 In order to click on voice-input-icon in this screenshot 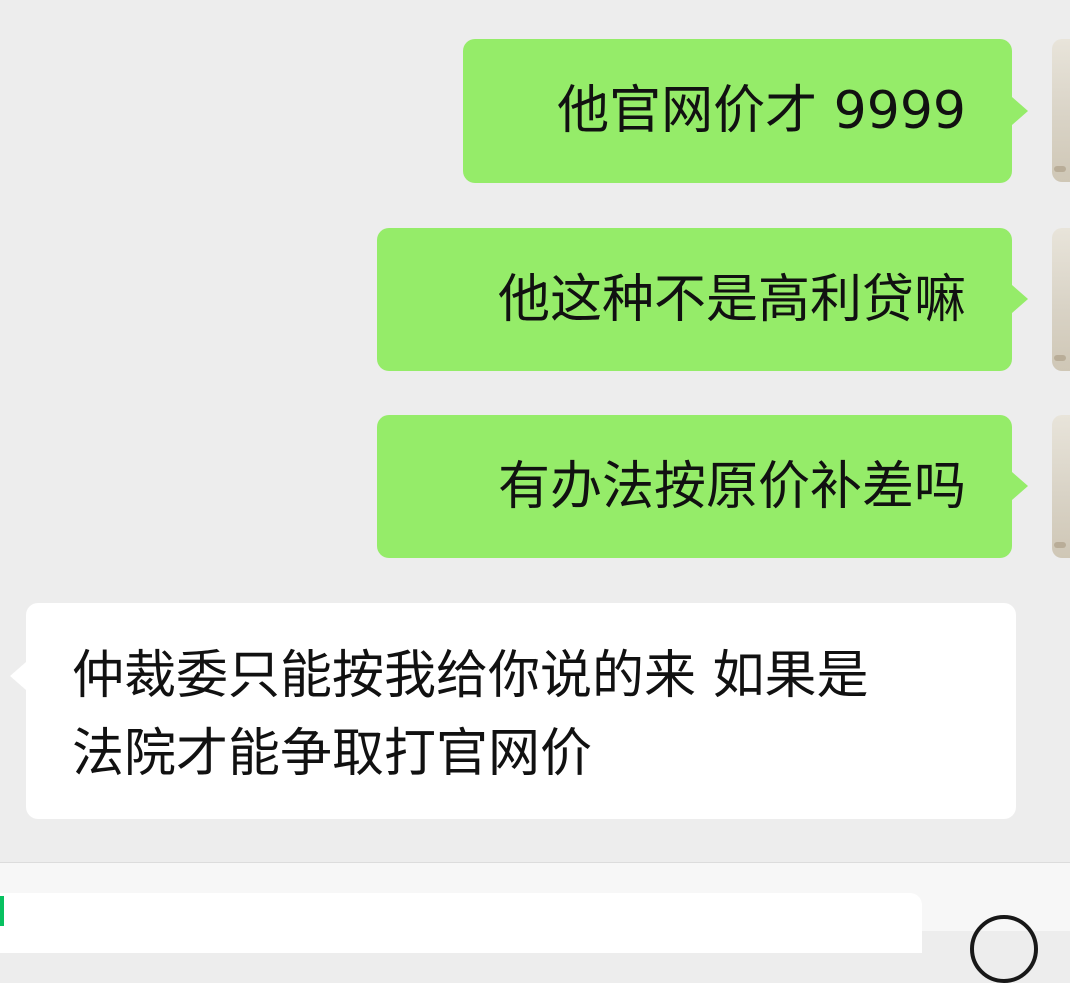, I will do `click(1004, 949)`.